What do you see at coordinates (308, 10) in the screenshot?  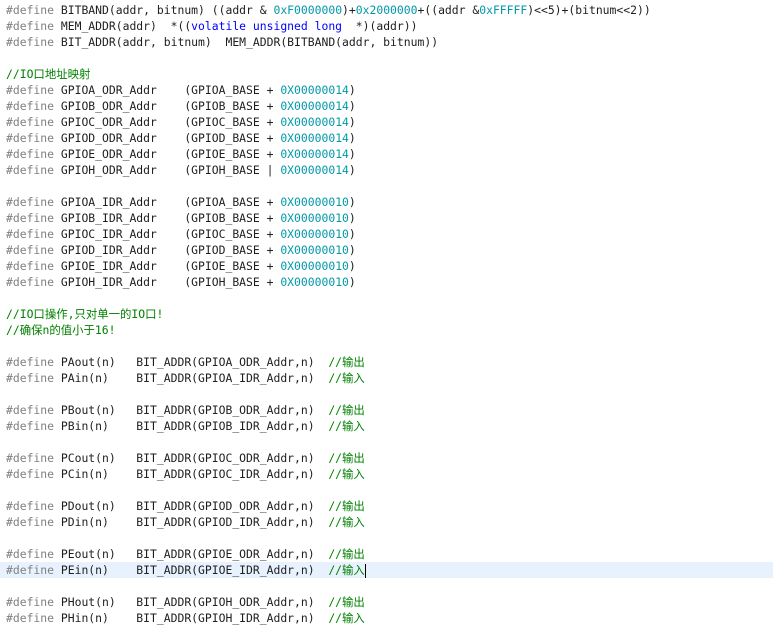 I see `code-token-number: 0xF0000000` at bounding box center [308, 10].